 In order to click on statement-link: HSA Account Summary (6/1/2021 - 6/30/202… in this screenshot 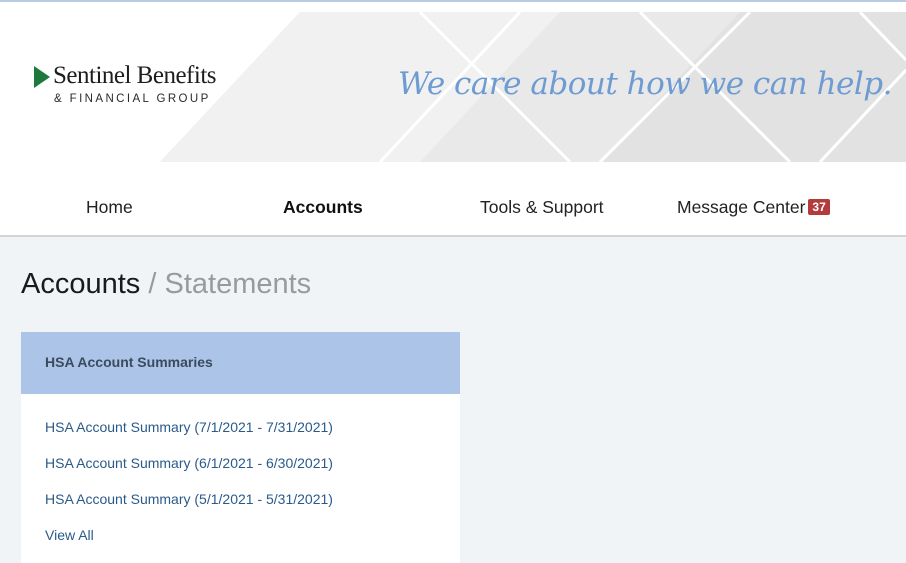, I will do `click(252, 473)`.